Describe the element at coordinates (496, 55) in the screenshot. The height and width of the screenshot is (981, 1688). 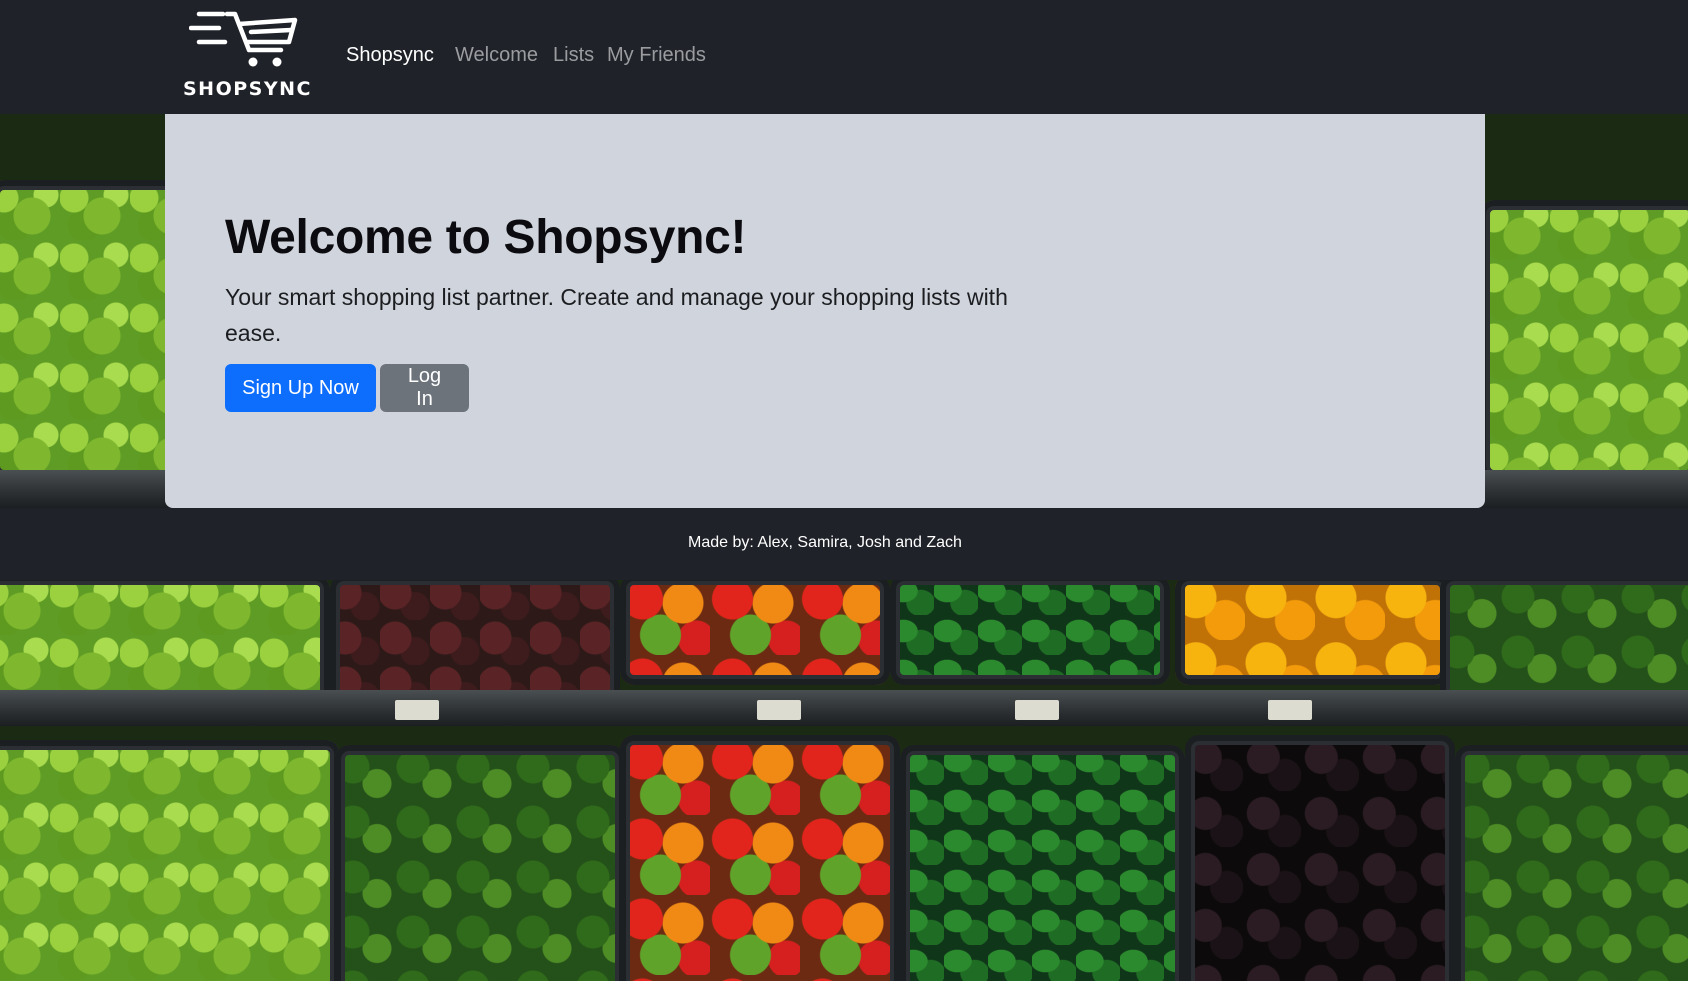
I see `nav-link-welcome: Welcome` at that location.